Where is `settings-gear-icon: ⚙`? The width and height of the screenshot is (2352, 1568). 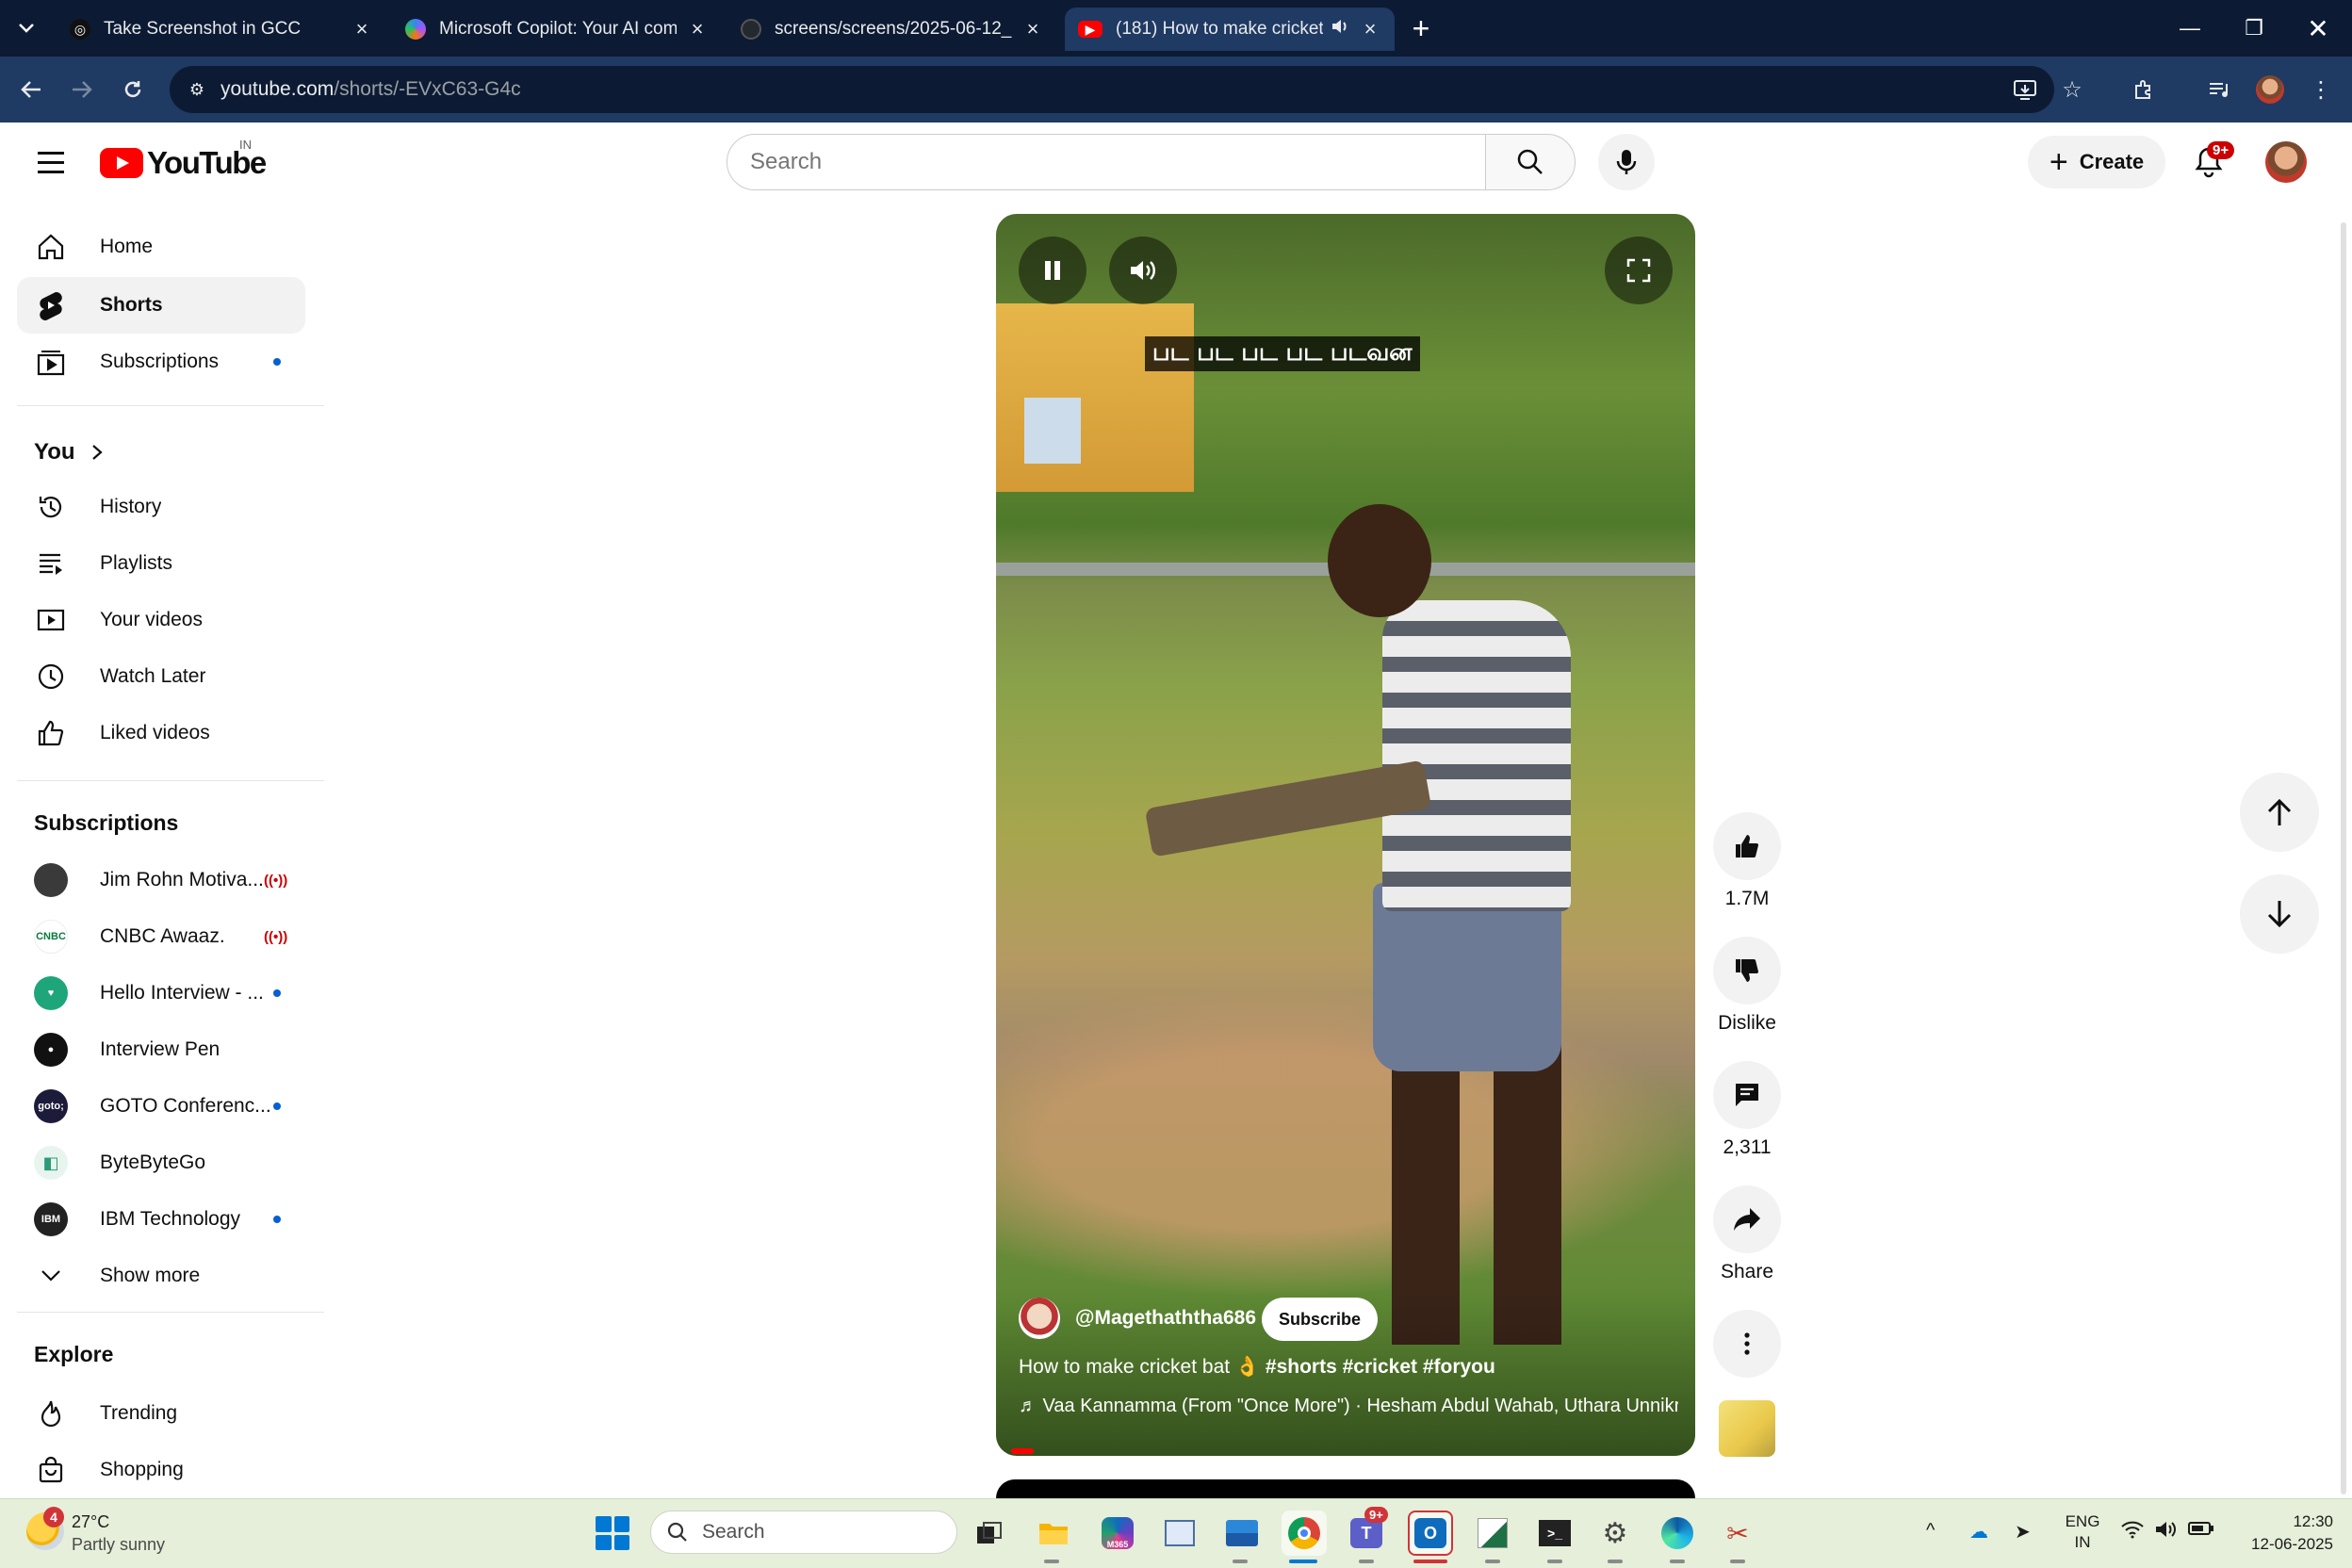 settings-gear-icon: ⚙ is located at coordinates (1615, 1533).